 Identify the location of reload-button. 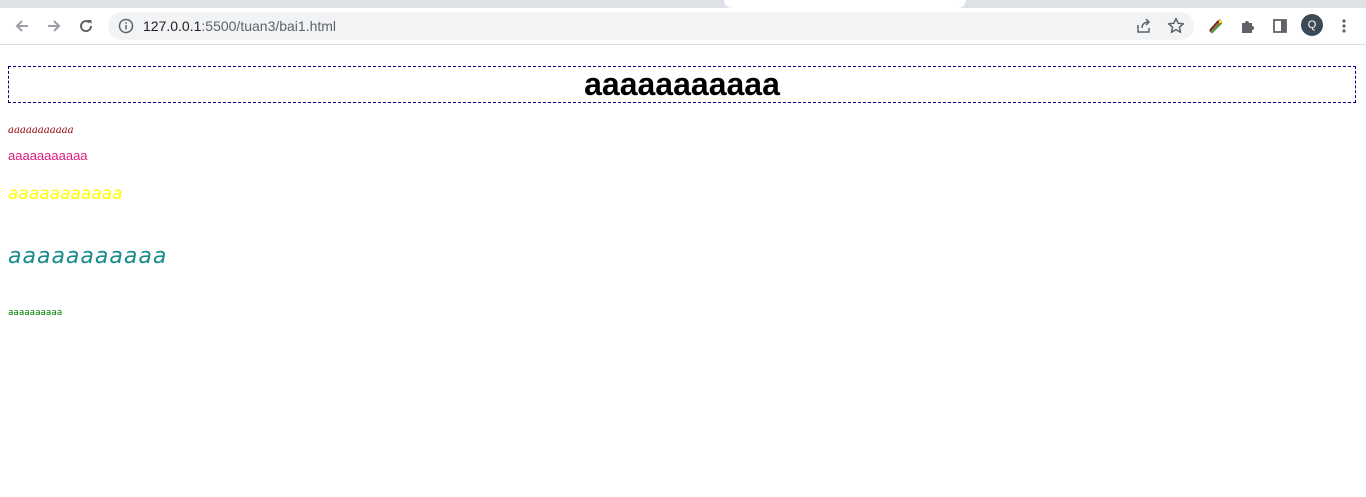
(86, 26).